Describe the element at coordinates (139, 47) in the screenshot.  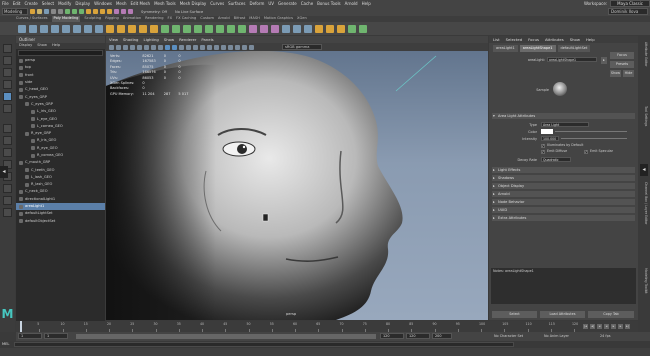
I see `grid-icon` at that location.